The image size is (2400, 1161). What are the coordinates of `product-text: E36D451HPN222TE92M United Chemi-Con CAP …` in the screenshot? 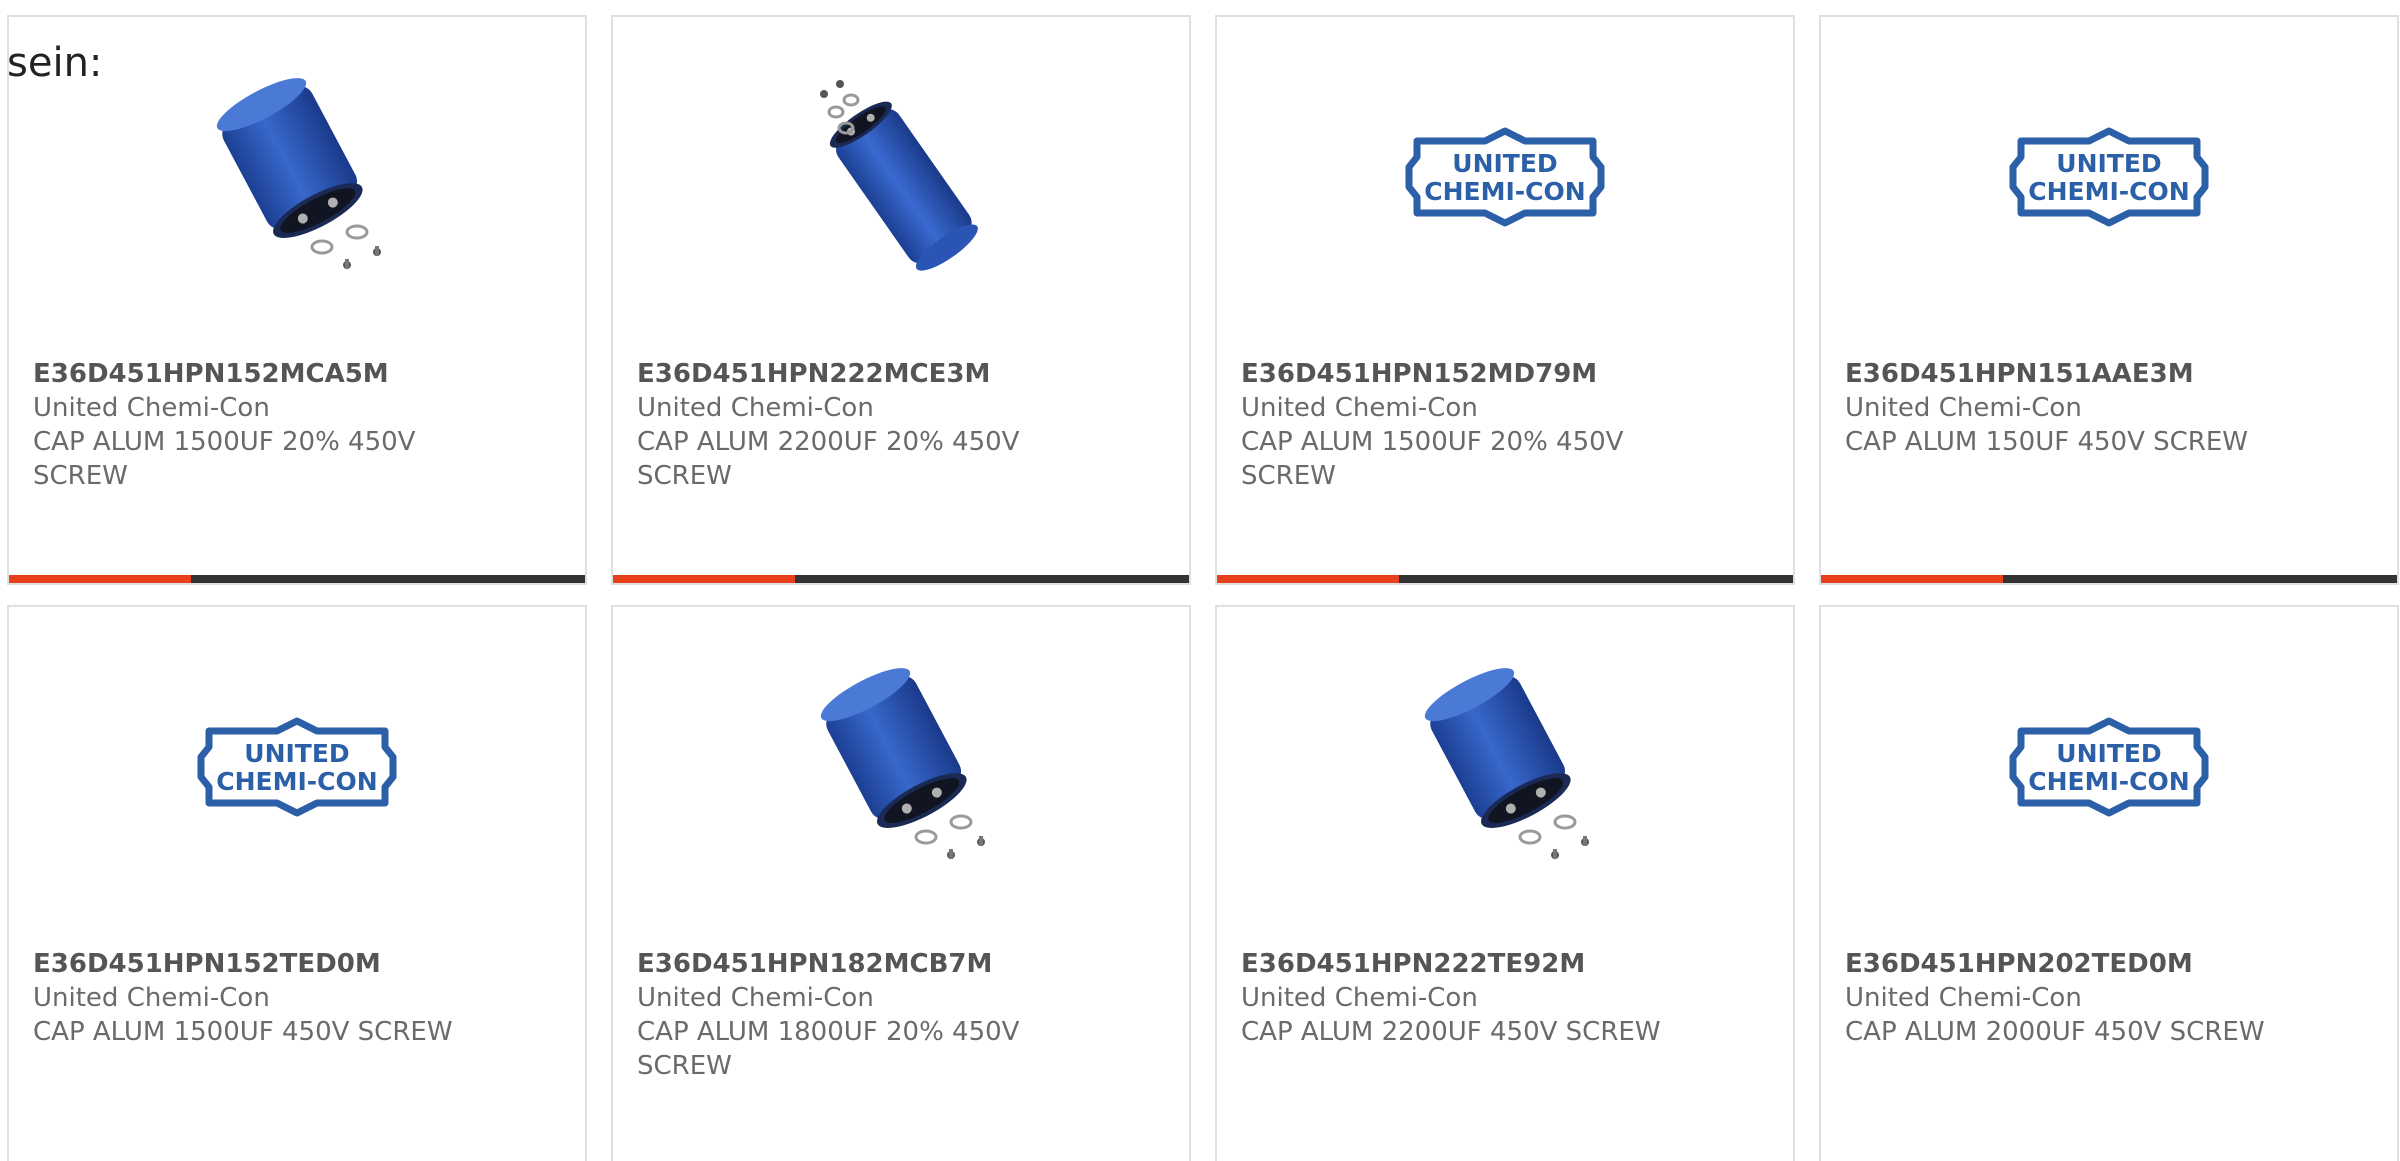 It's located at (1505, 998).